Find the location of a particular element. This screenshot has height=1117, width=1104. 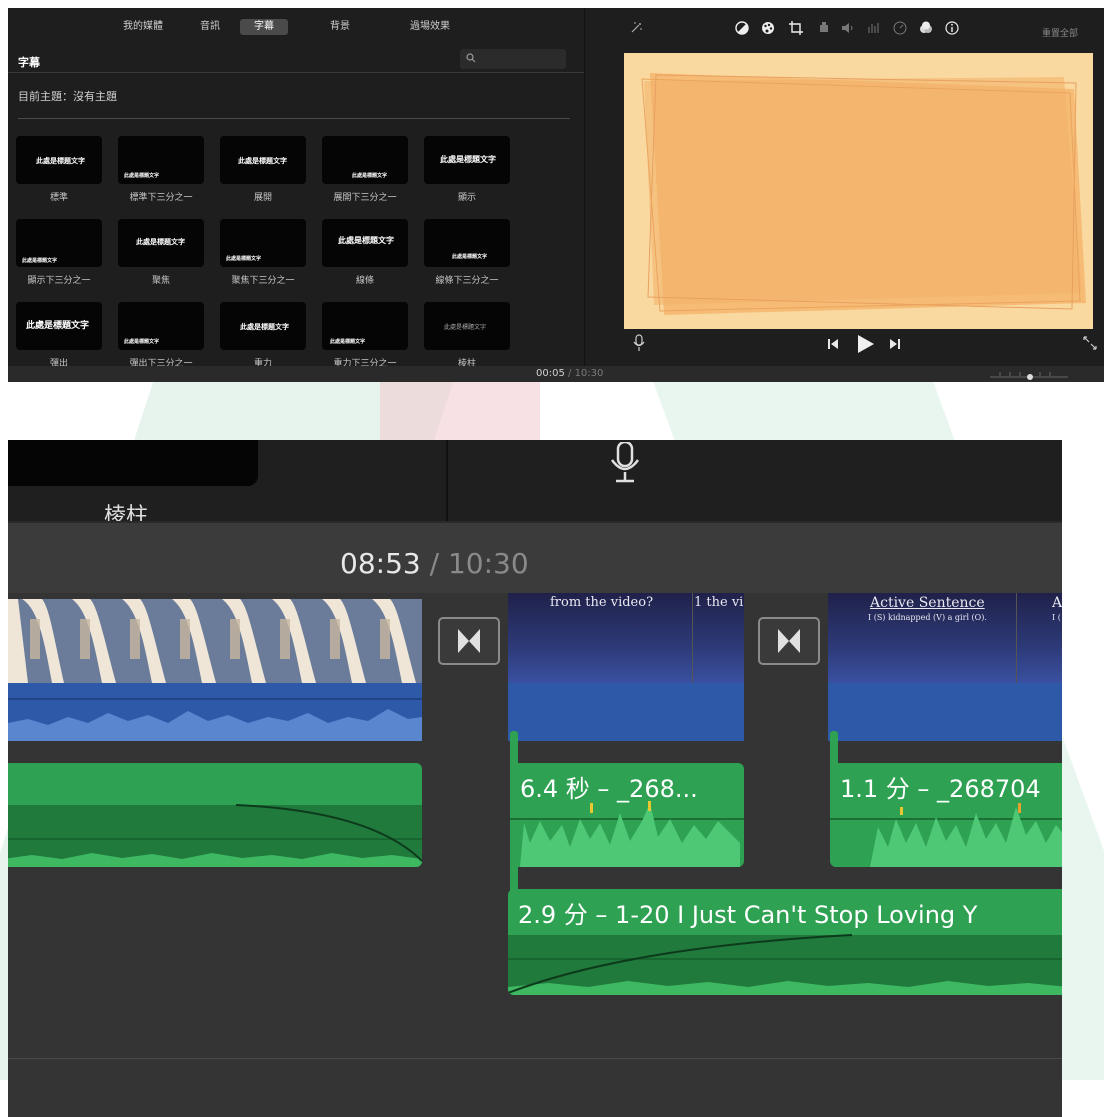

magic-wand-icon is located at coordinates (636, 28).